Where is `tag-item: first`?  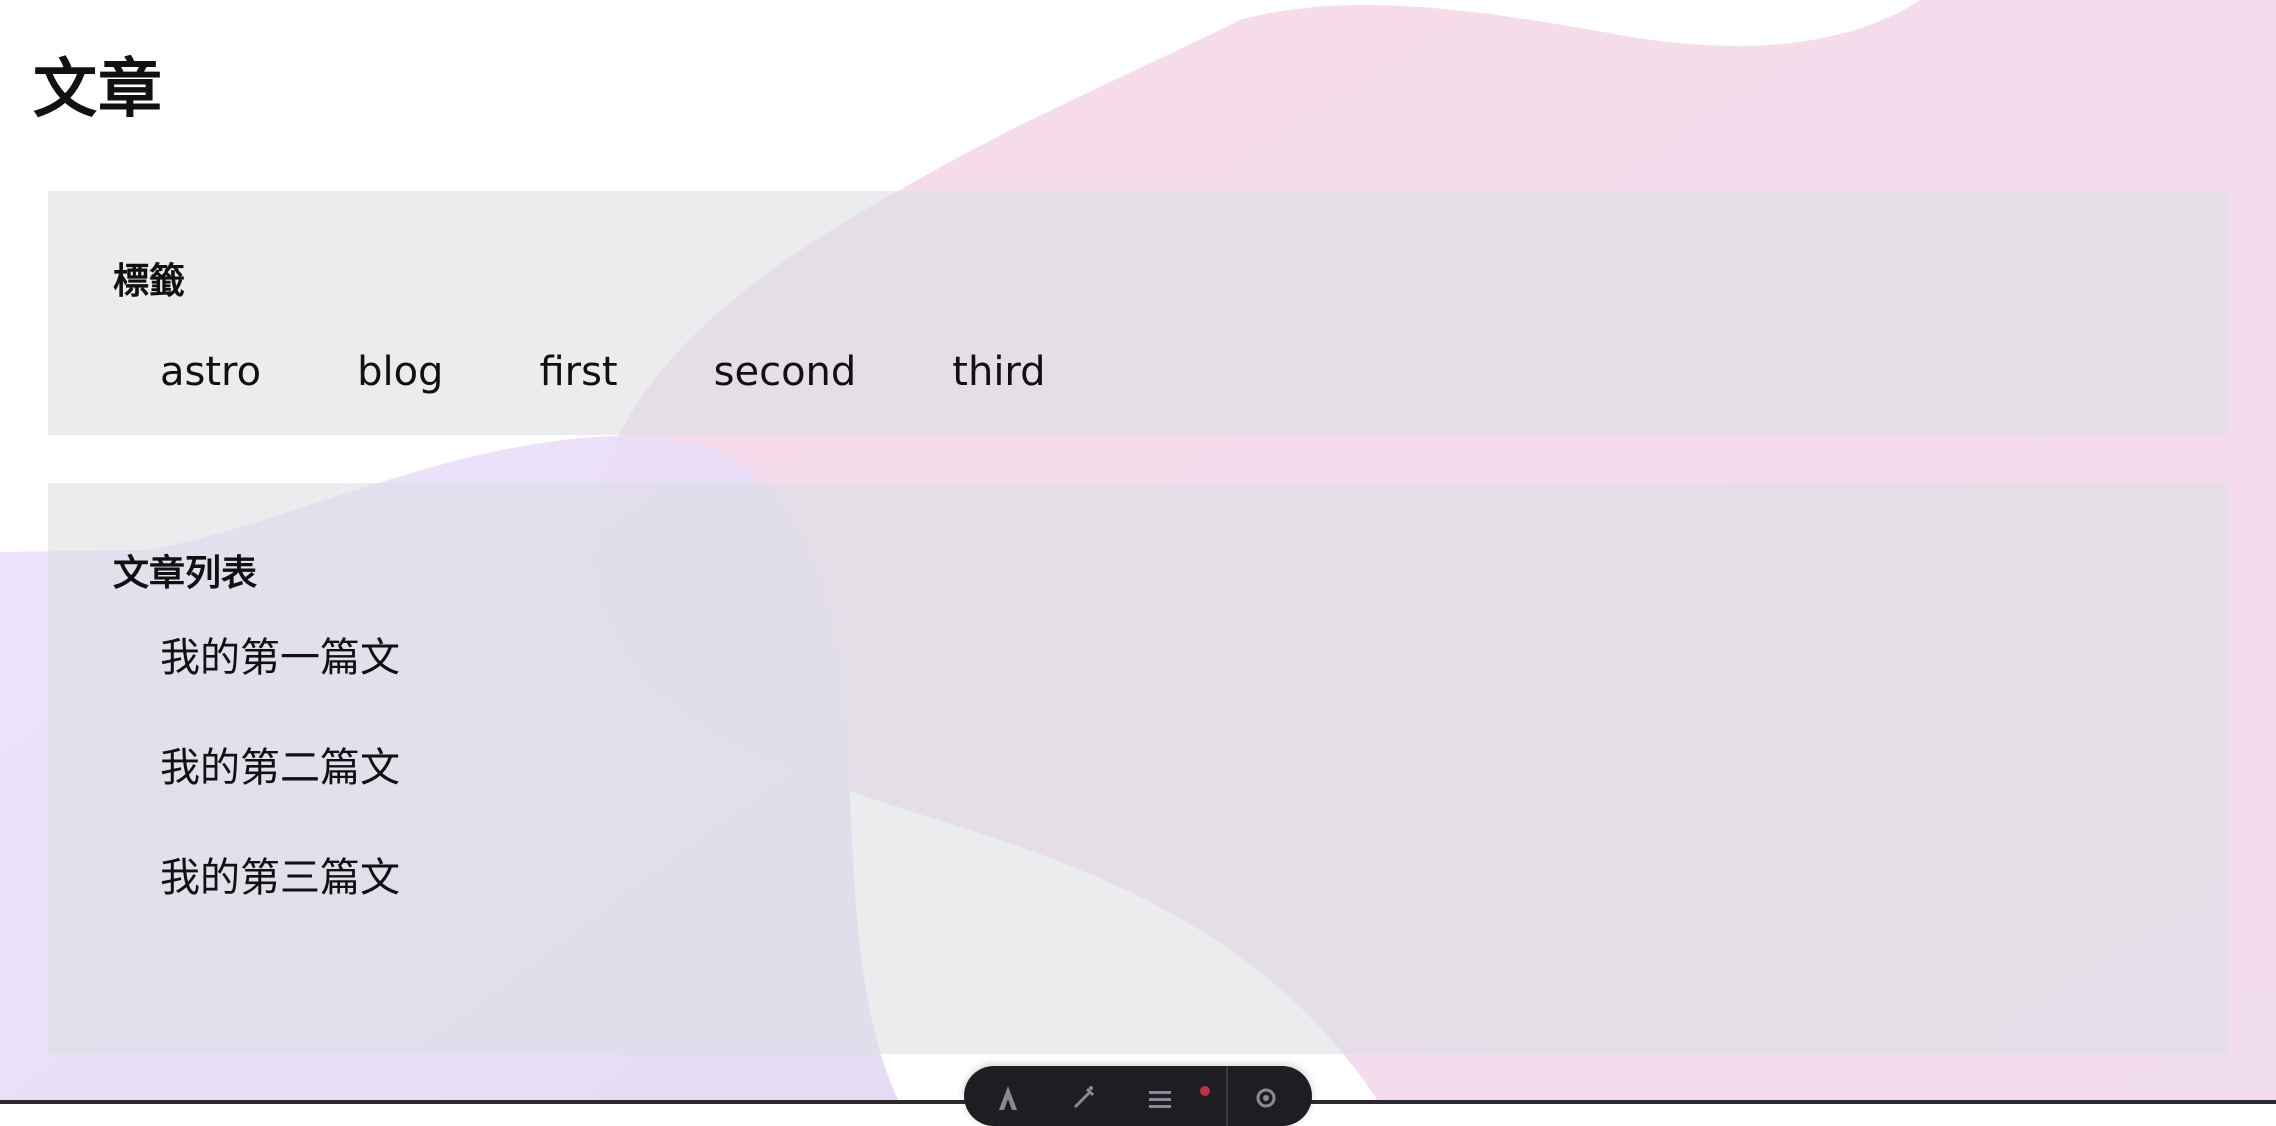
tag-item: first is located at coordinates (626, 372).